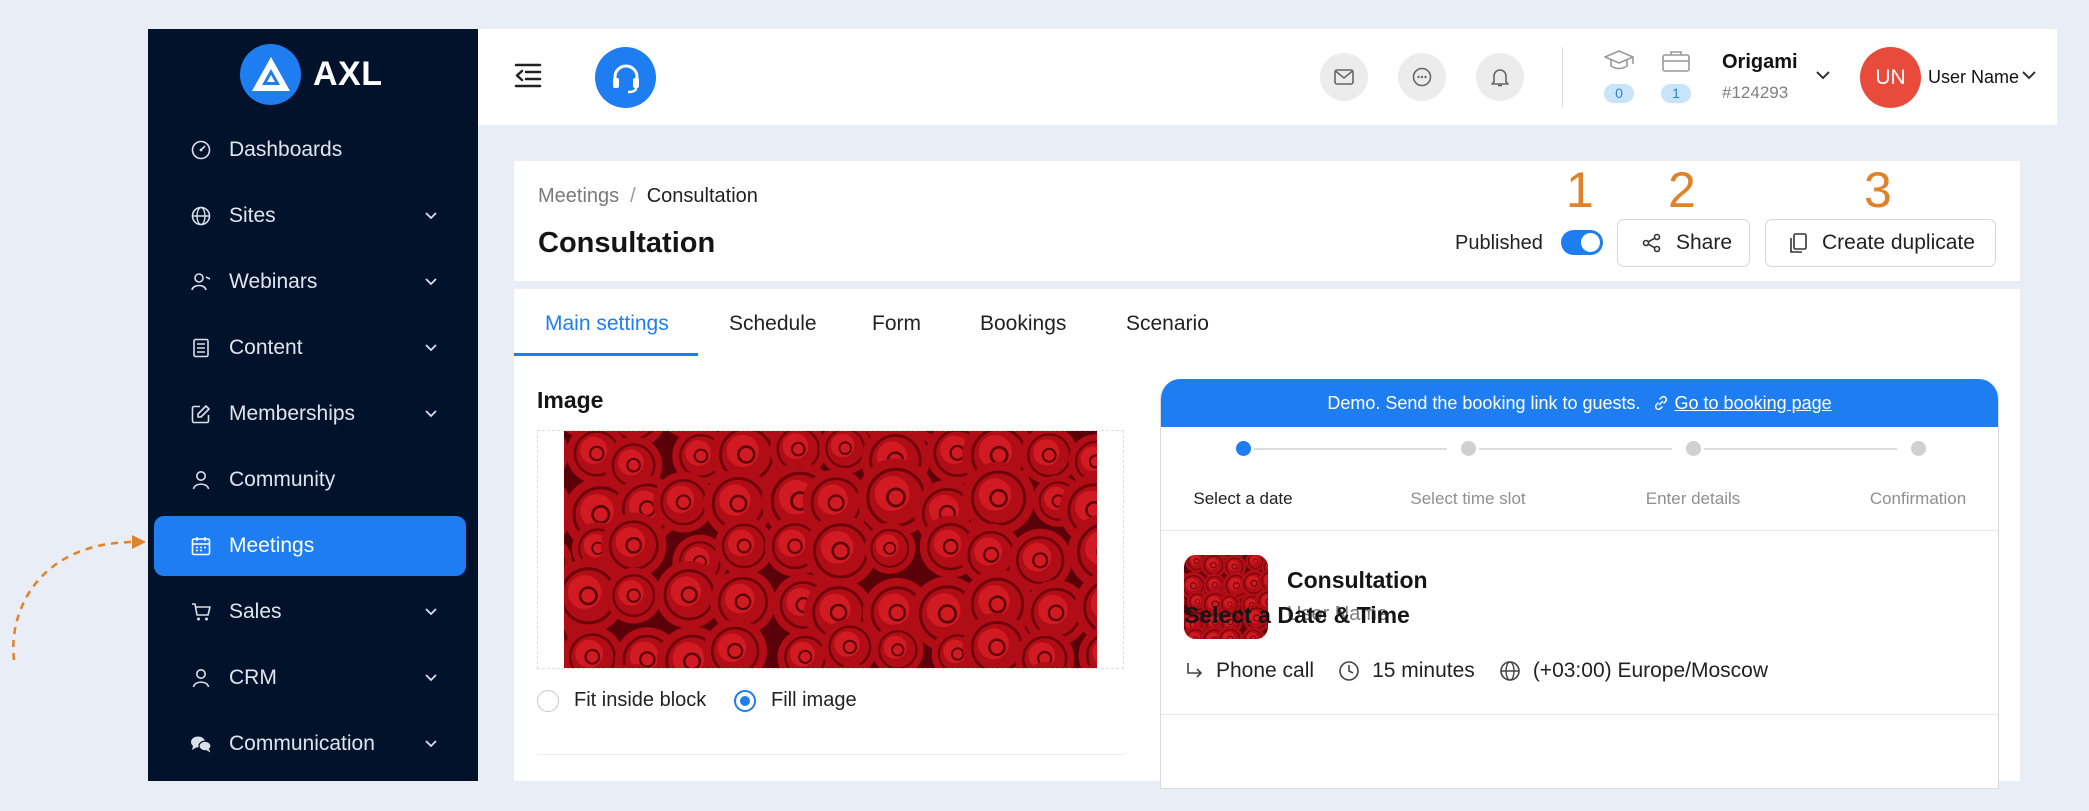 This screenshot has height=811, width=2089. What do you see at coordinates (528, 78) in the screenshot?
I see `collapse-menu-icon` at bounding box center [528, 78].